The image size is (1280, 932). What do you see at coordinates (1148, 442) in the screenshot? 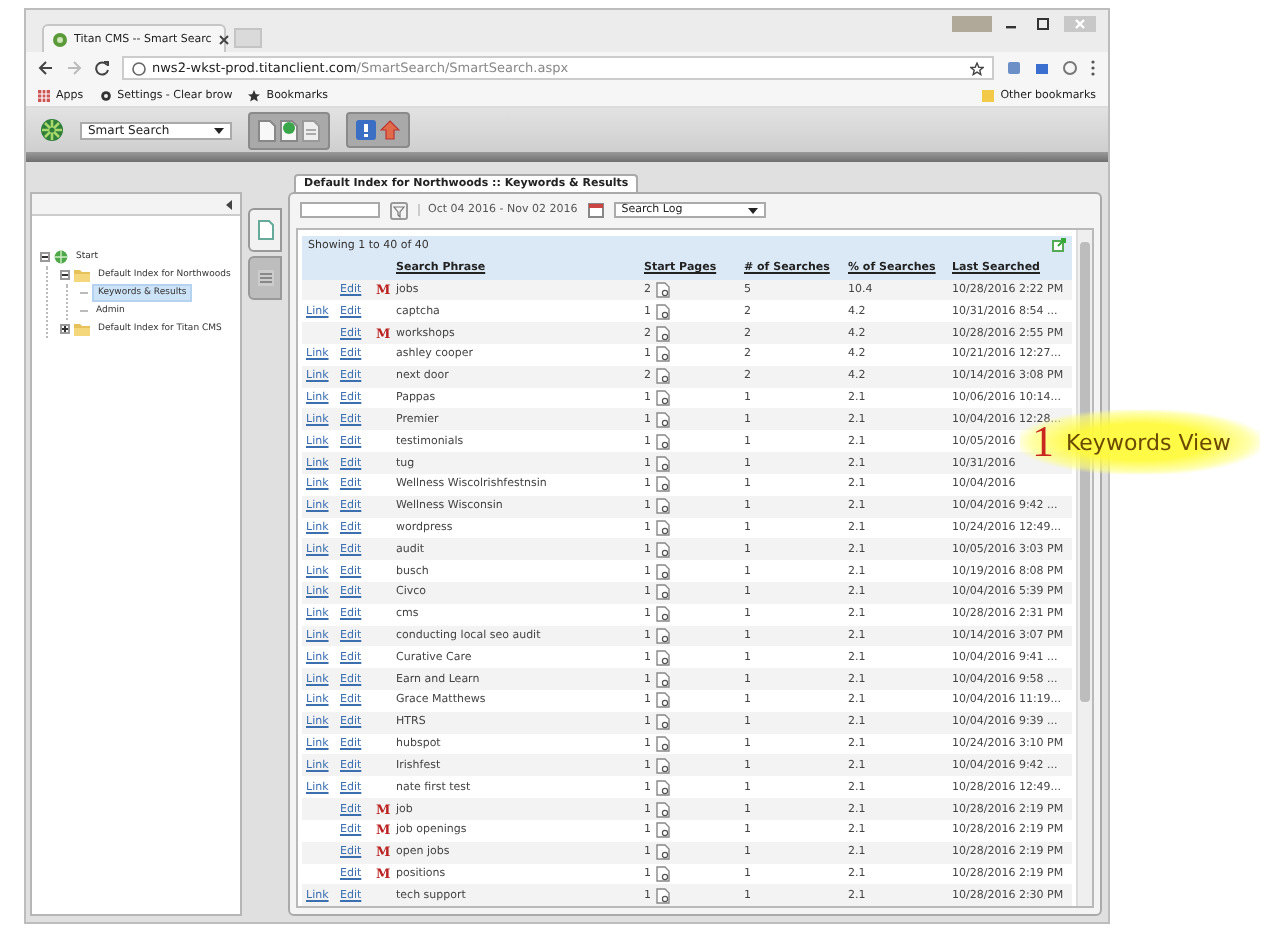
I see `callout-text: Keywords View` at bounding box center [1148, 442].